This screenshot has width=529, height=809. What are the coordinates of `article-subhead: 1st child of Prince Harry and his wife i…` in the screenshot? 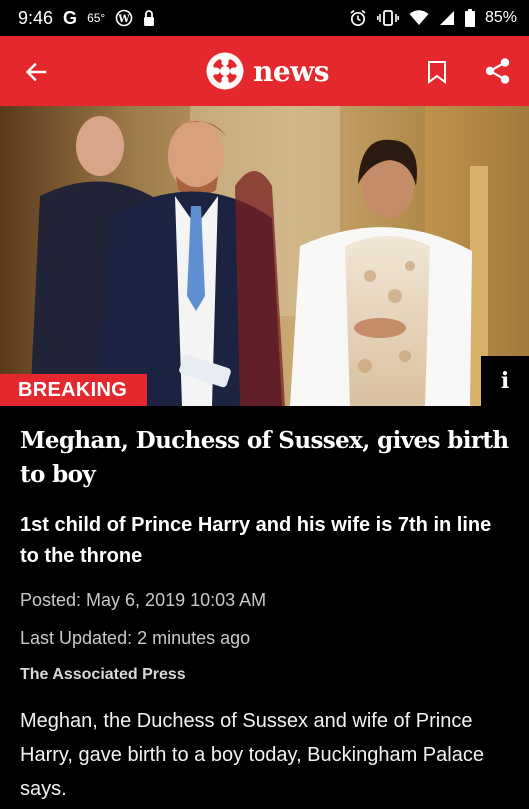 It's located at (256, 540).